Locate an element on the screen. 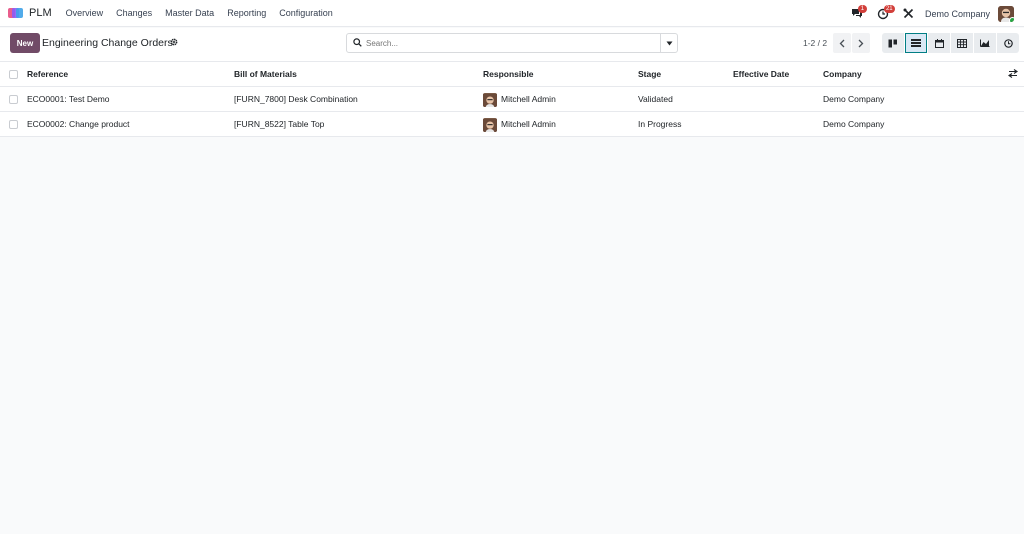 Image resolution: width=1024 pixels, height=534 pixels. list-view-button is located at coordinates (916, 43).